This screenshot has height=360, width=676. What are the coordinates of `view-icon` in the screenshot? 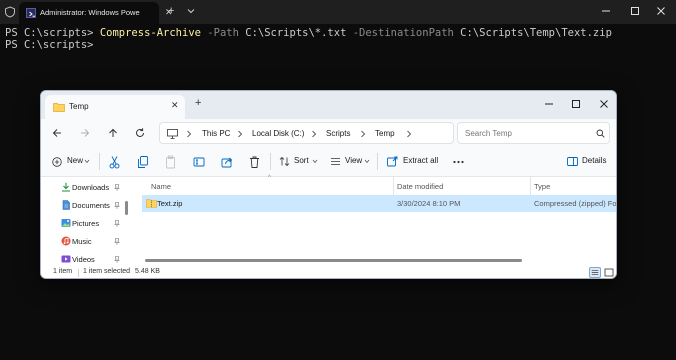 It's located at (335, 161).